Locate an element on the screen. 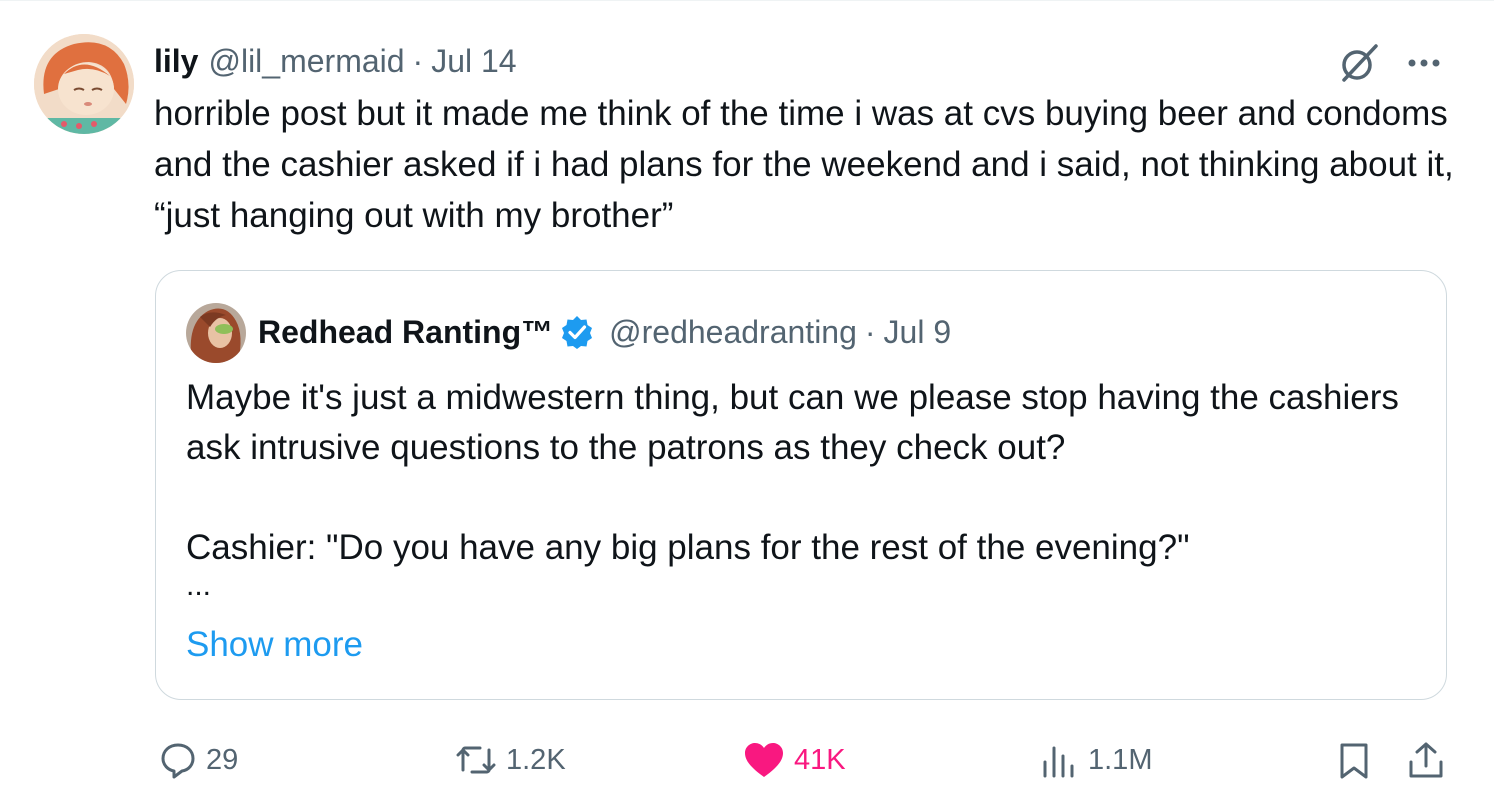 This screenshot has width=1494, height=810. show-more-link: Show more is located at coordinates (274, 645).